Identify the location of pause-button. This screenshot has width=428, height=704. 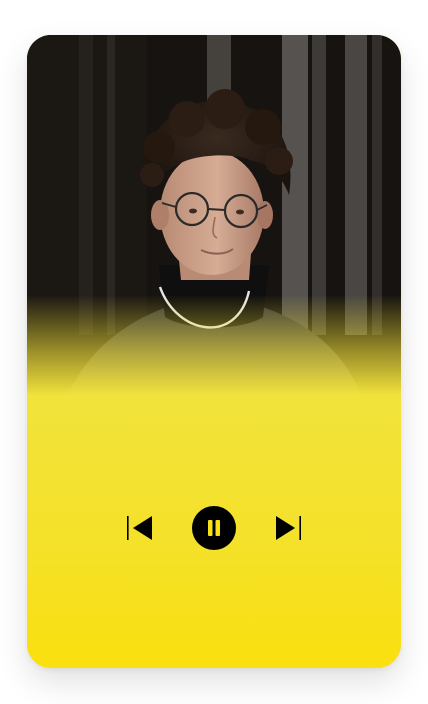
(214, 528).